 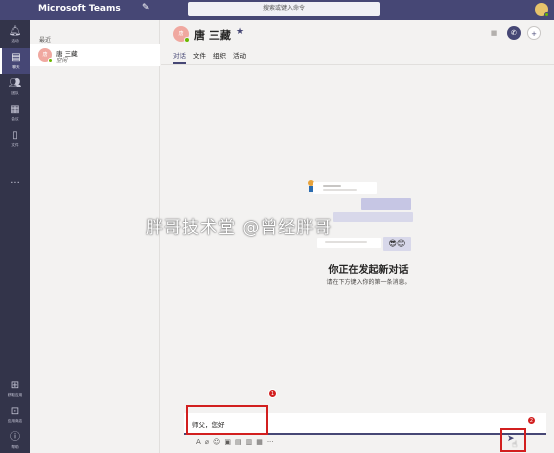 I want to click on chat-icon: ▤, so click(x=16, y=57).